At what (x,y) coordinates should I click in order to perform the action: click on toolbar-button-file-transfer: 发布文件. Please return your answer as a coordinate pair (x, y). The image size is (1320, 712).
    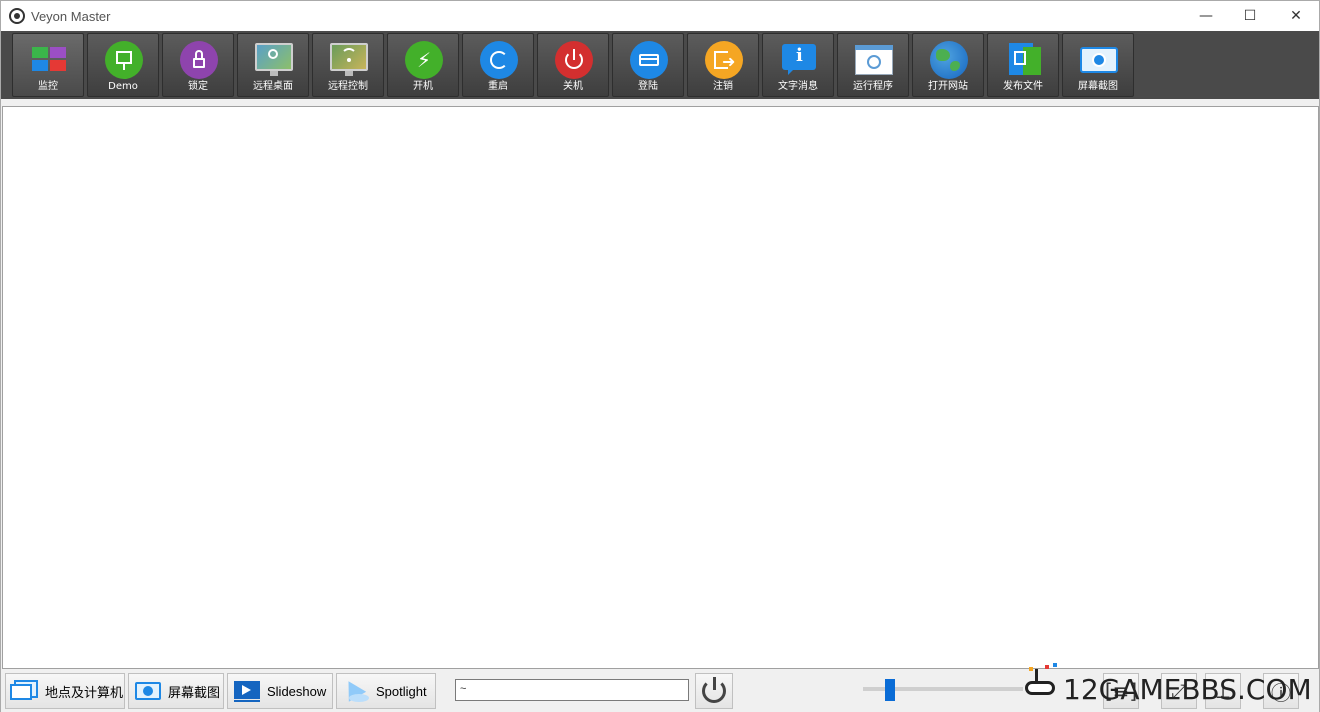
    Looking at the image, I should click on (1023, 65).